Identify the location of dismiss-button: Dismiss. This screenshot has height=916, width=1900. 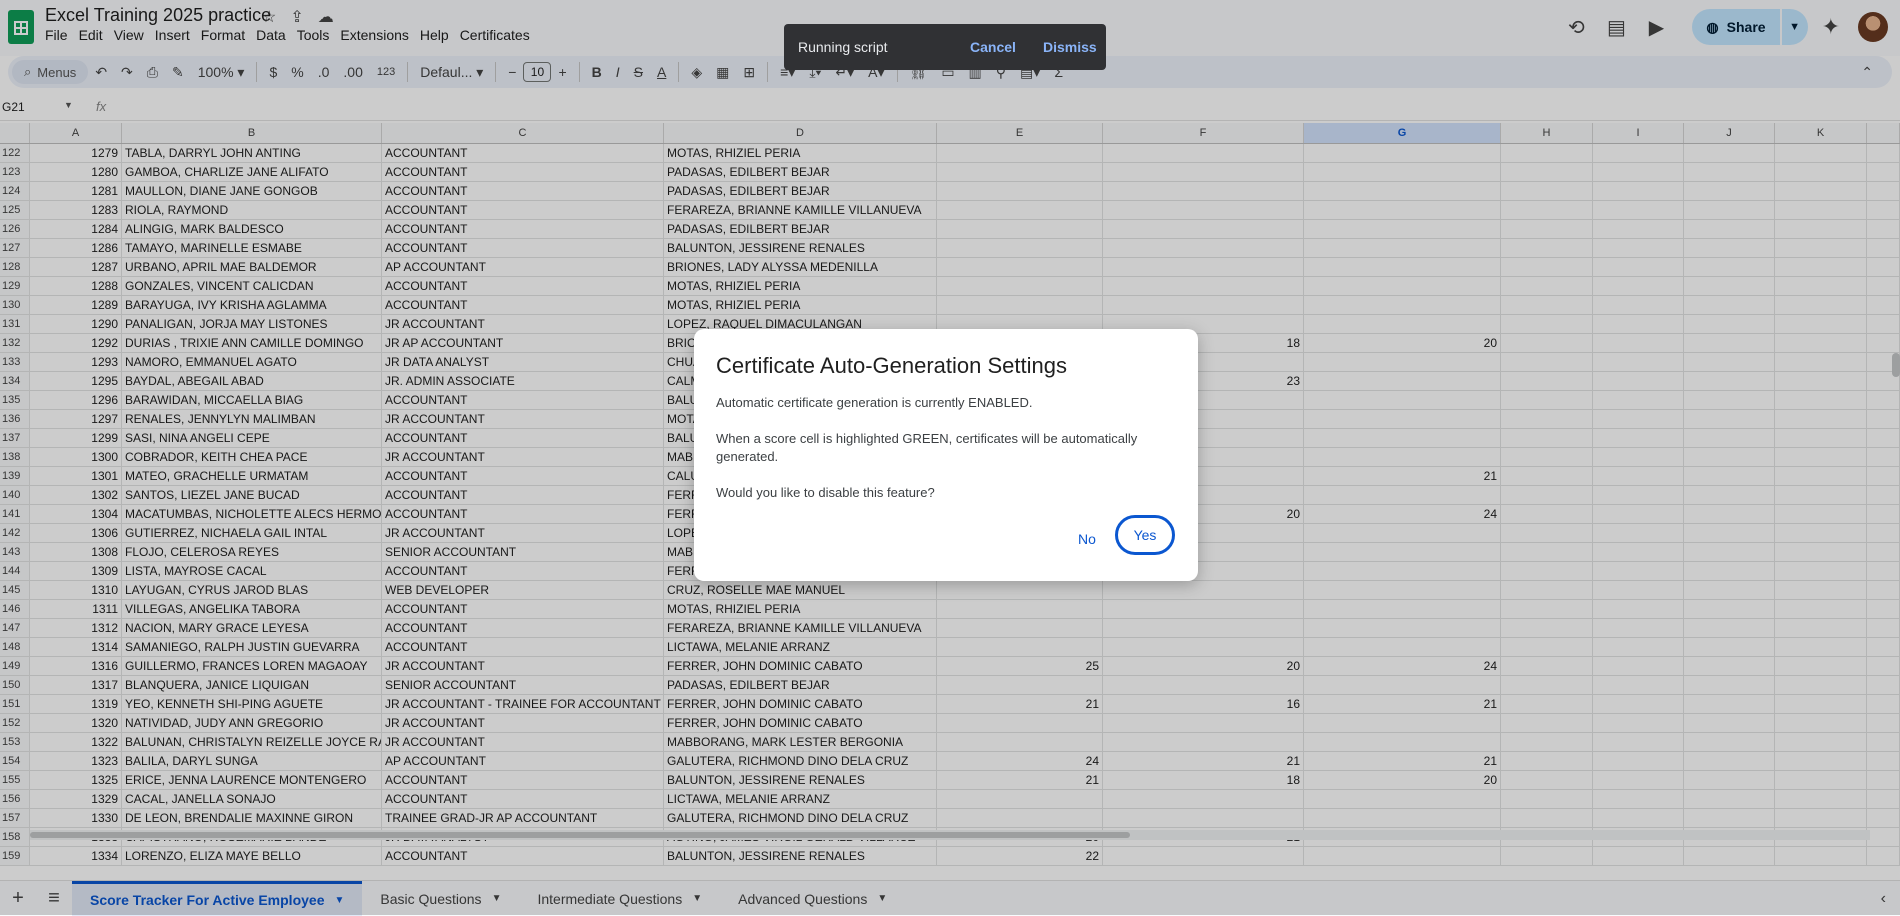
(1070, 47).